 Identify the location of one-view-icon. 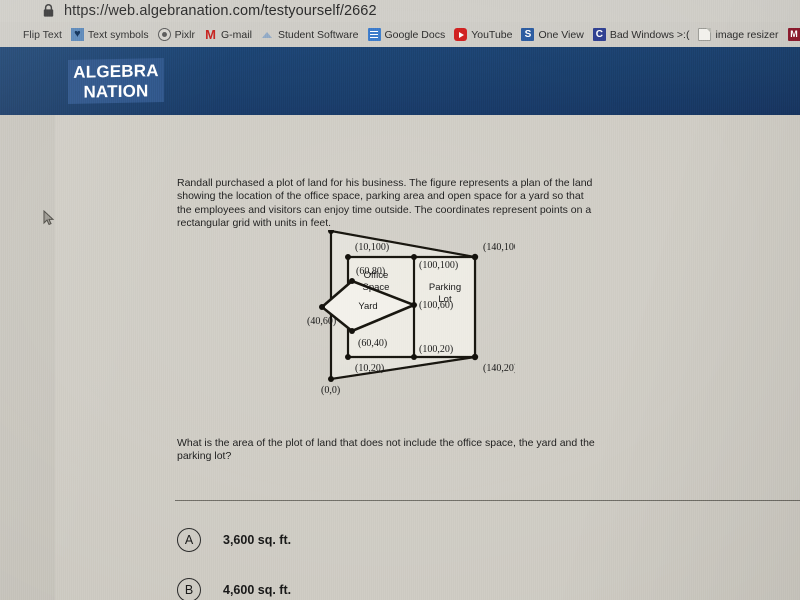
(528, 34).